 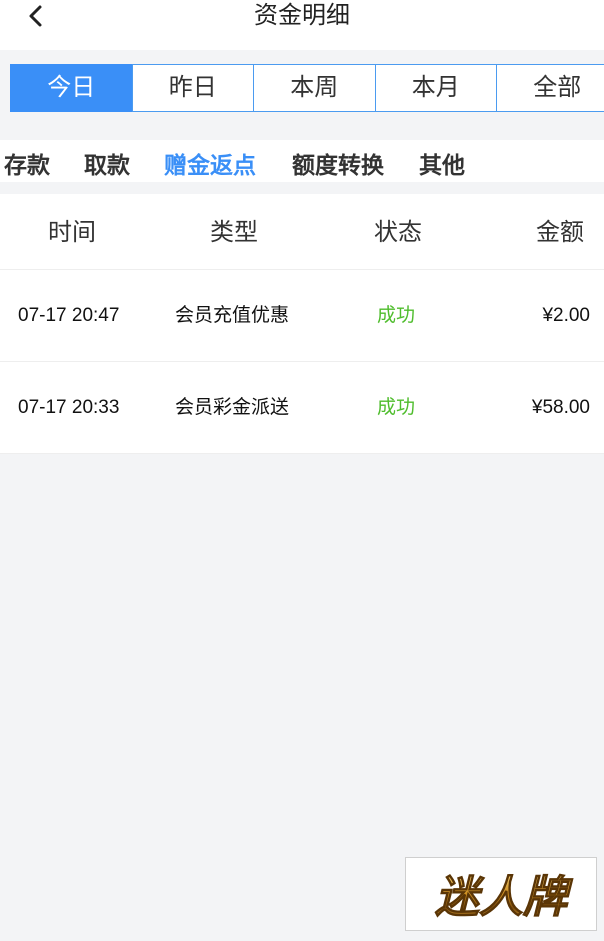 I want to click on tab-withdraw: 取款, so click(x=107, y=163).